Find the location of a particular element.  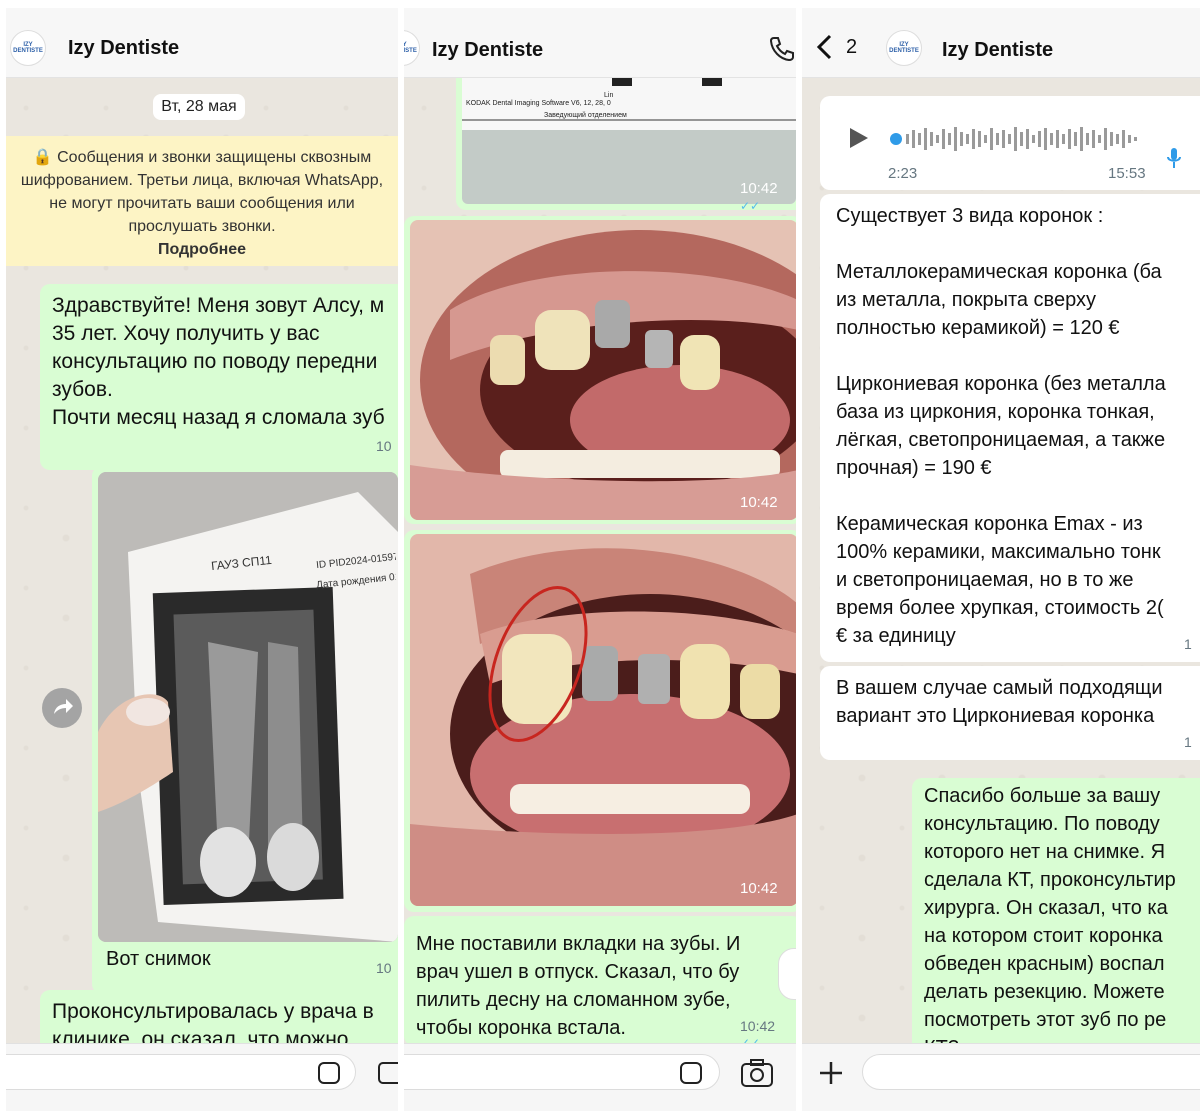

voice-waveform is located at coordinates (1020, 139).